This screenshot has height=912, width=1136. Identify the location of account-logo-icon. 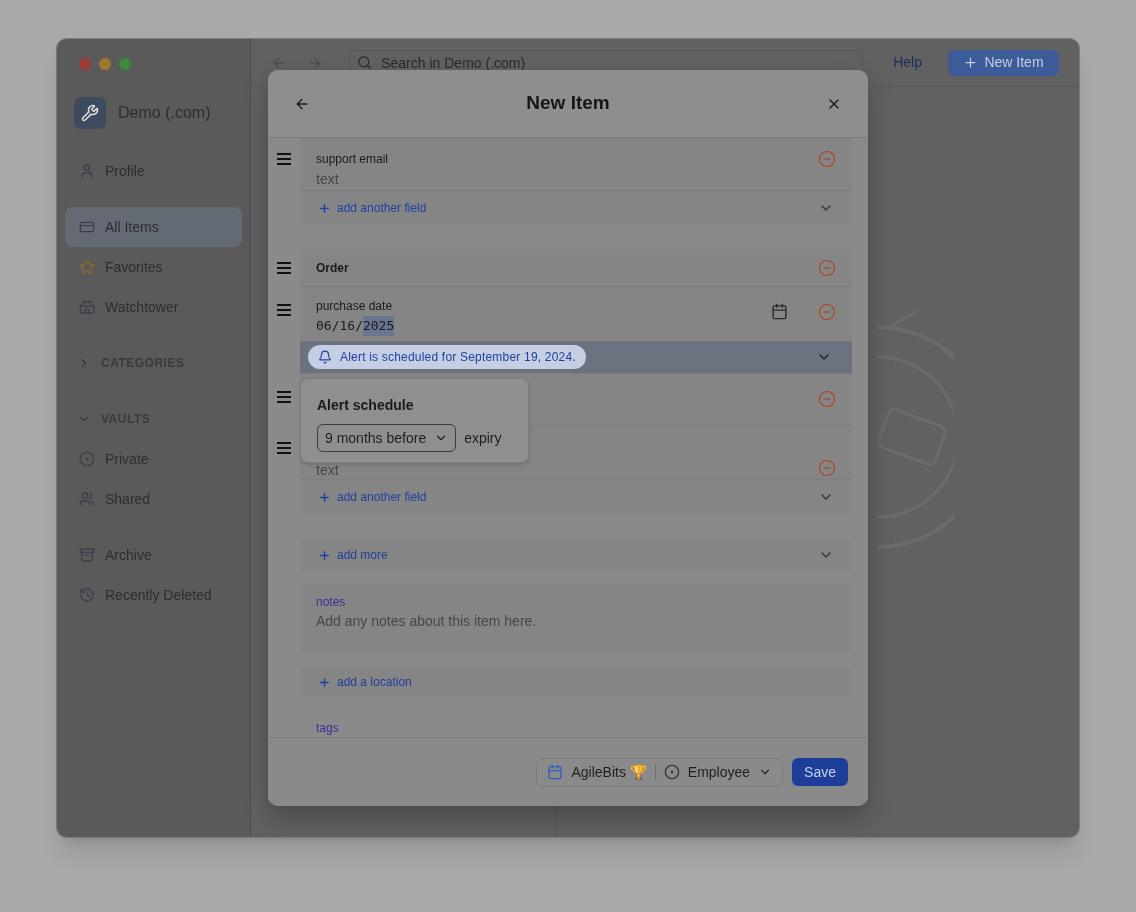
(90, 113).